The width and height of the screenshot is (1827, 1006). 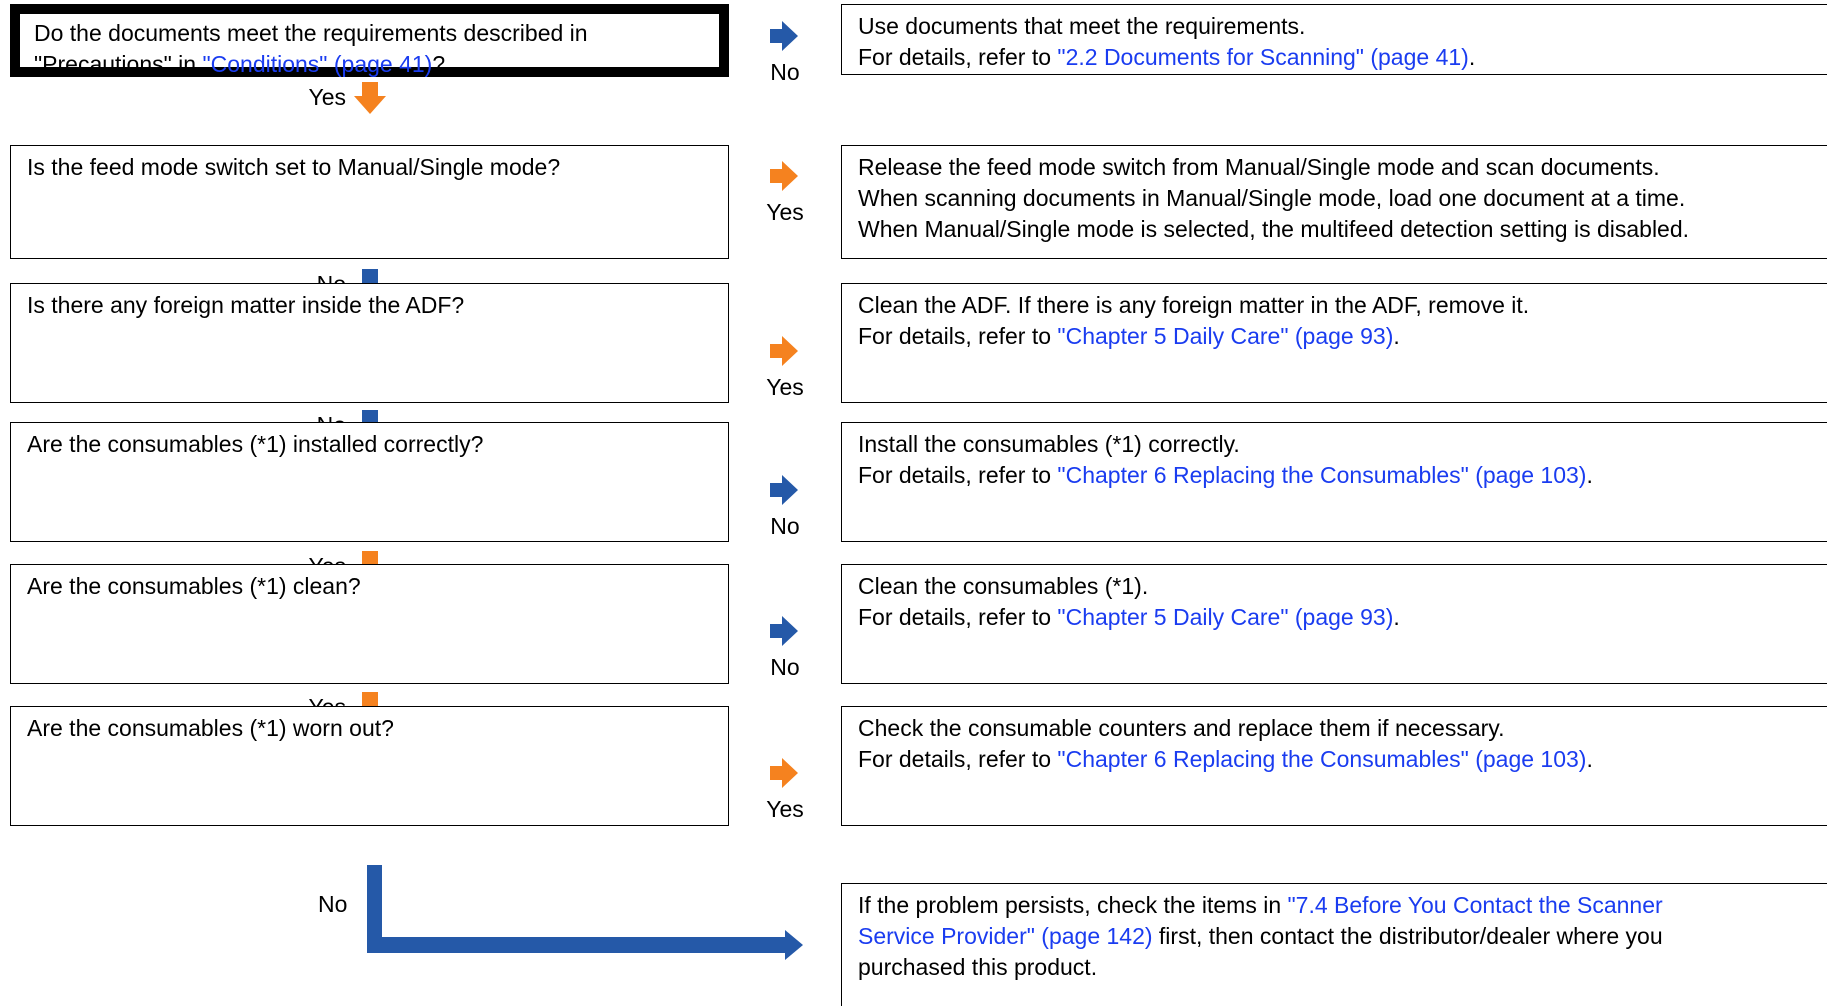 What do you see at coordinates (1005, 936) in the screenshot?
I see `cross-reference-link: Service Provider" (page 142)` at bounding box center [1005, 936].